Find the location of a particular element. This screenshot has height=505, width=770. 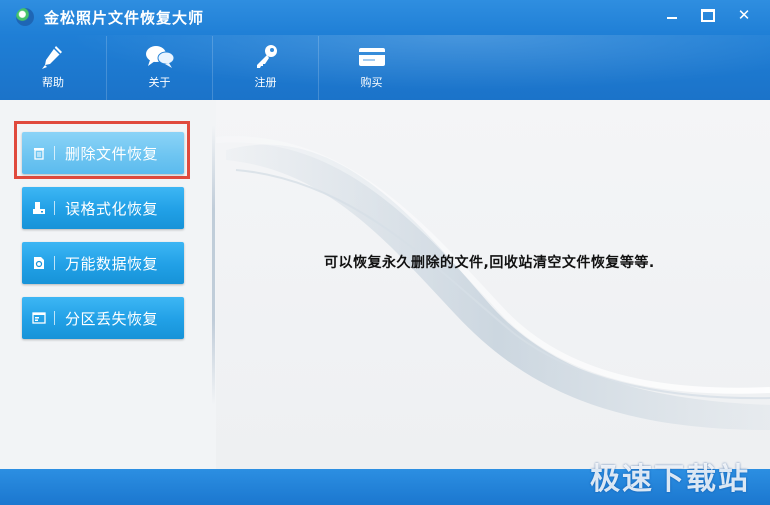

key-icon is located at coordinates (266, 57).